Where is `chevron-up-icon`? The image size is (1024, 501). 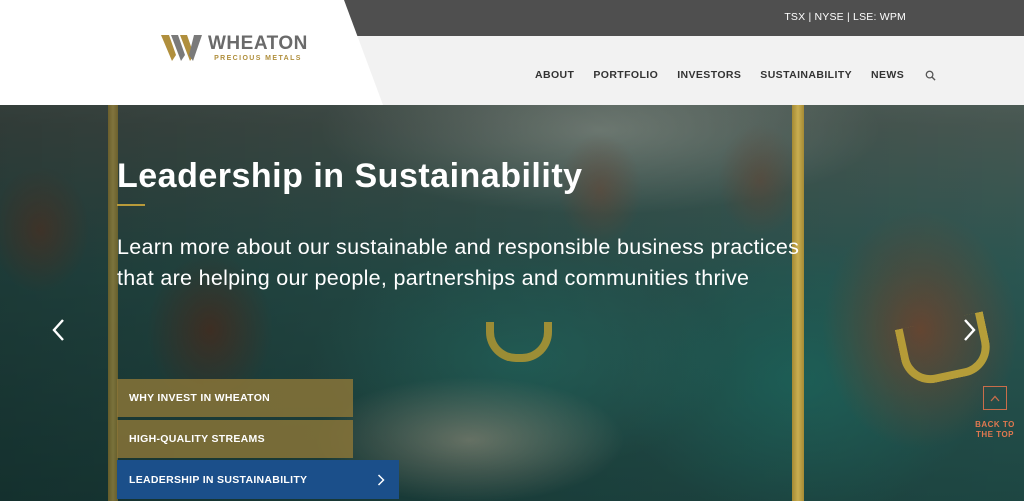 chevron-up-icon is located at coordinates (995, 398).